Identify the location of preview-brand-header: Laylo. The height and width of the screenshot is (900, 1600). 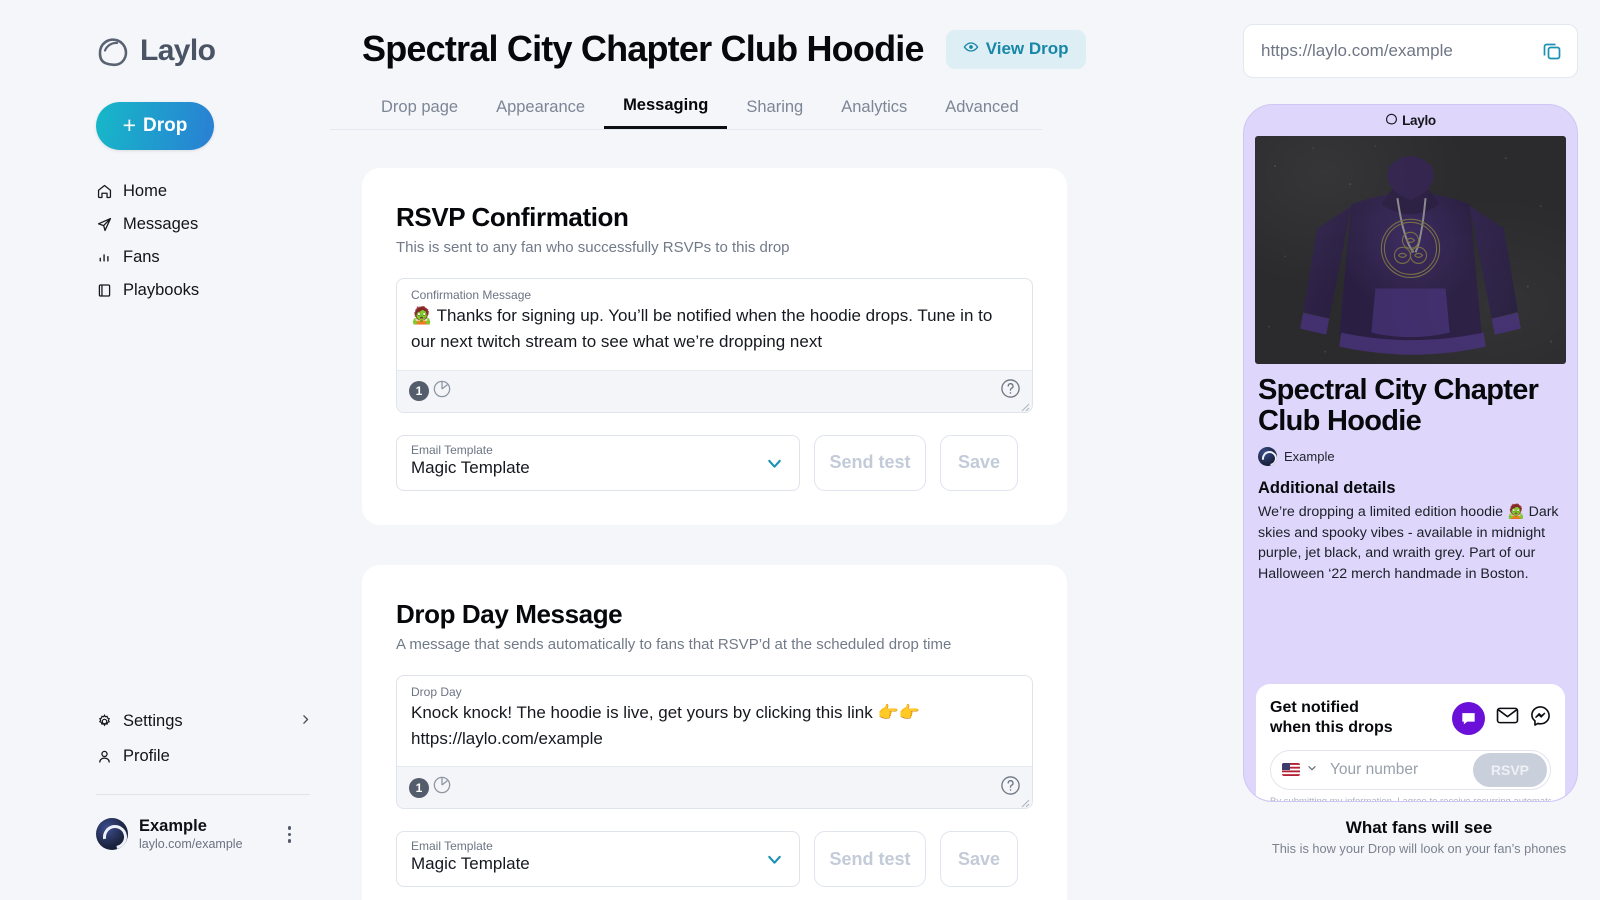
(1410, 120).